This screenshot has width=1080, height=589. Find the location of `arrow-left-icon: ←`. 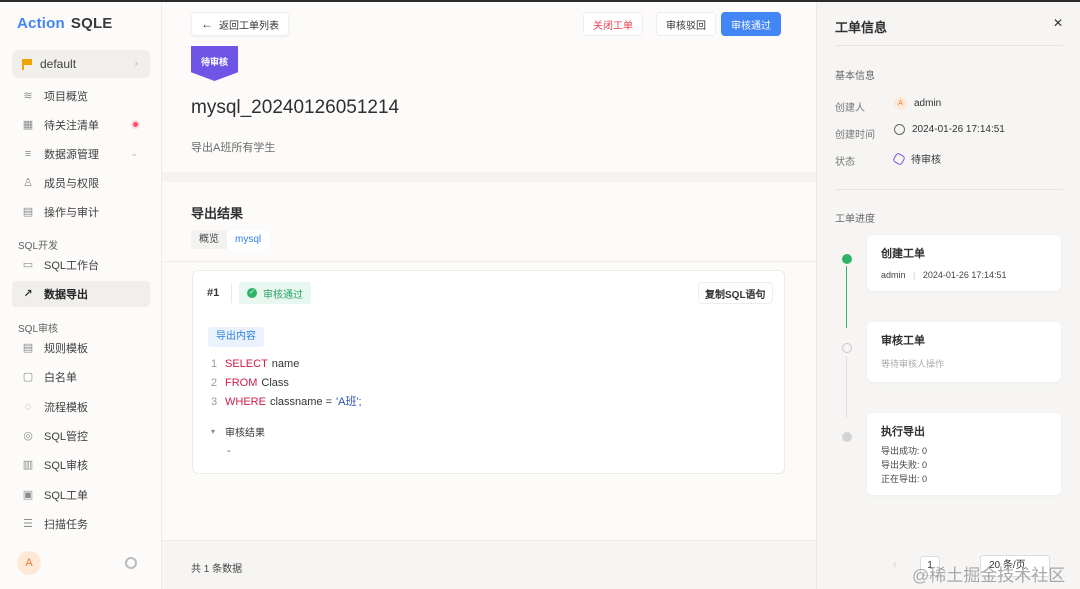

arrow-left-icon: ← is located at coordinates (207, 24).